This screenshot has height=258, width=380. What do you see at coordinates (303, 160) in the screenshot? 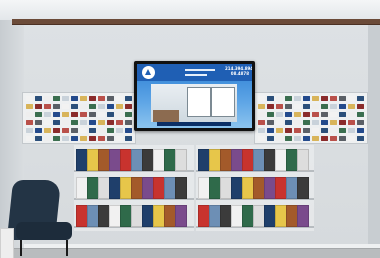
I see `brochure` at bounding box center [303, 160].